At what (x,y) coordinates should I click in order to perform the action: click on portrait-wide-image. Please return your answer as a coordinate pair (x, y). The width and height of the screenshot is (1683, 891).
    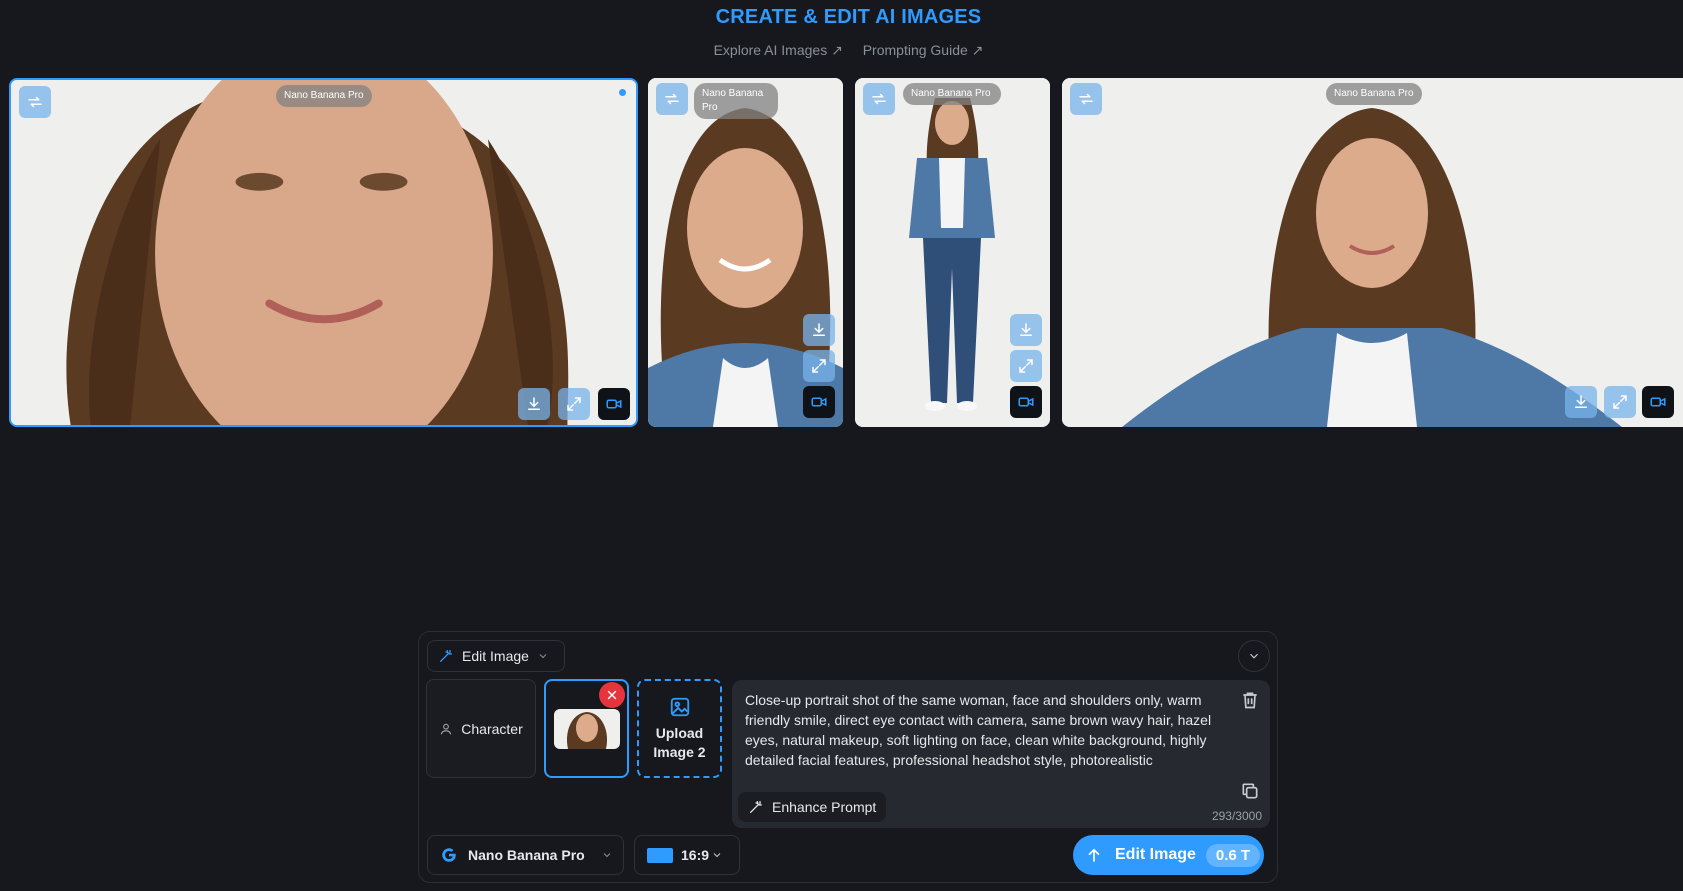
    Looking at the image, I should click on (1372, 252).